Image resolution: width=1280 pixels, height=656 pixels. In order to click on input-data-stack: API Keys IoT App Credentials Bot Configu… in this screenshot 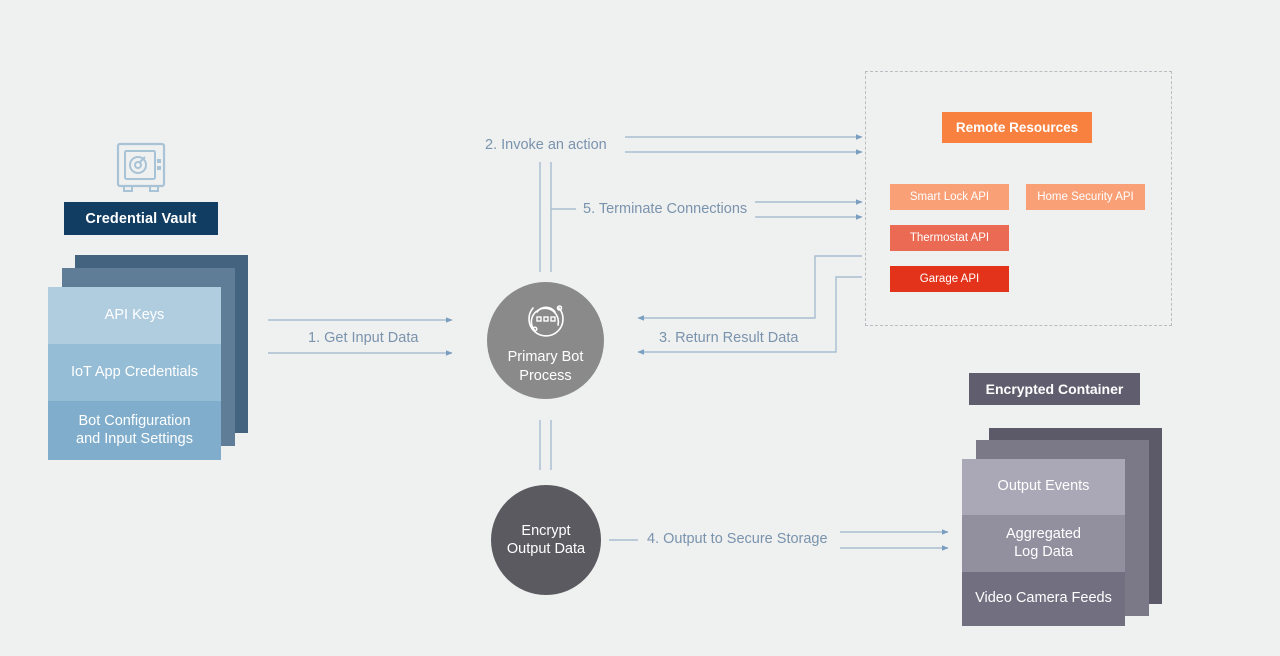, I will do `click(148, 357)`.